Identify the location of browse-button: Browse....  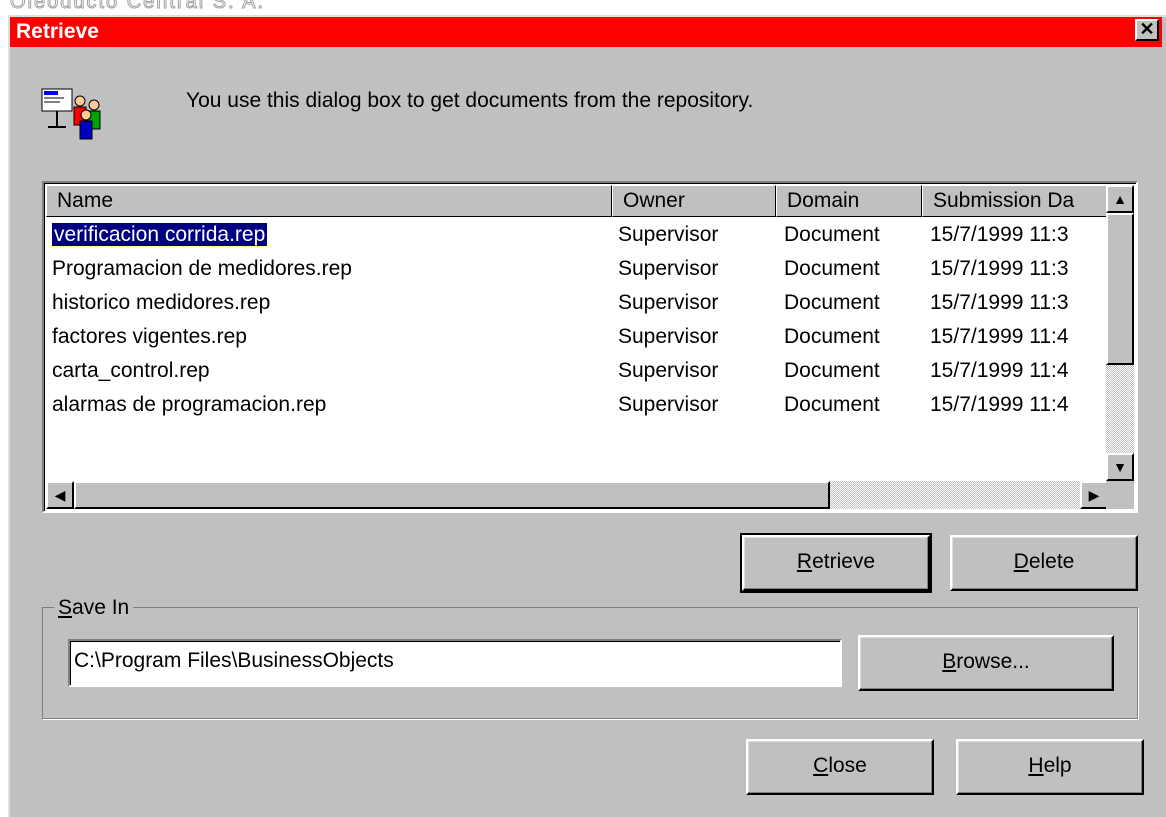
(986, 663).